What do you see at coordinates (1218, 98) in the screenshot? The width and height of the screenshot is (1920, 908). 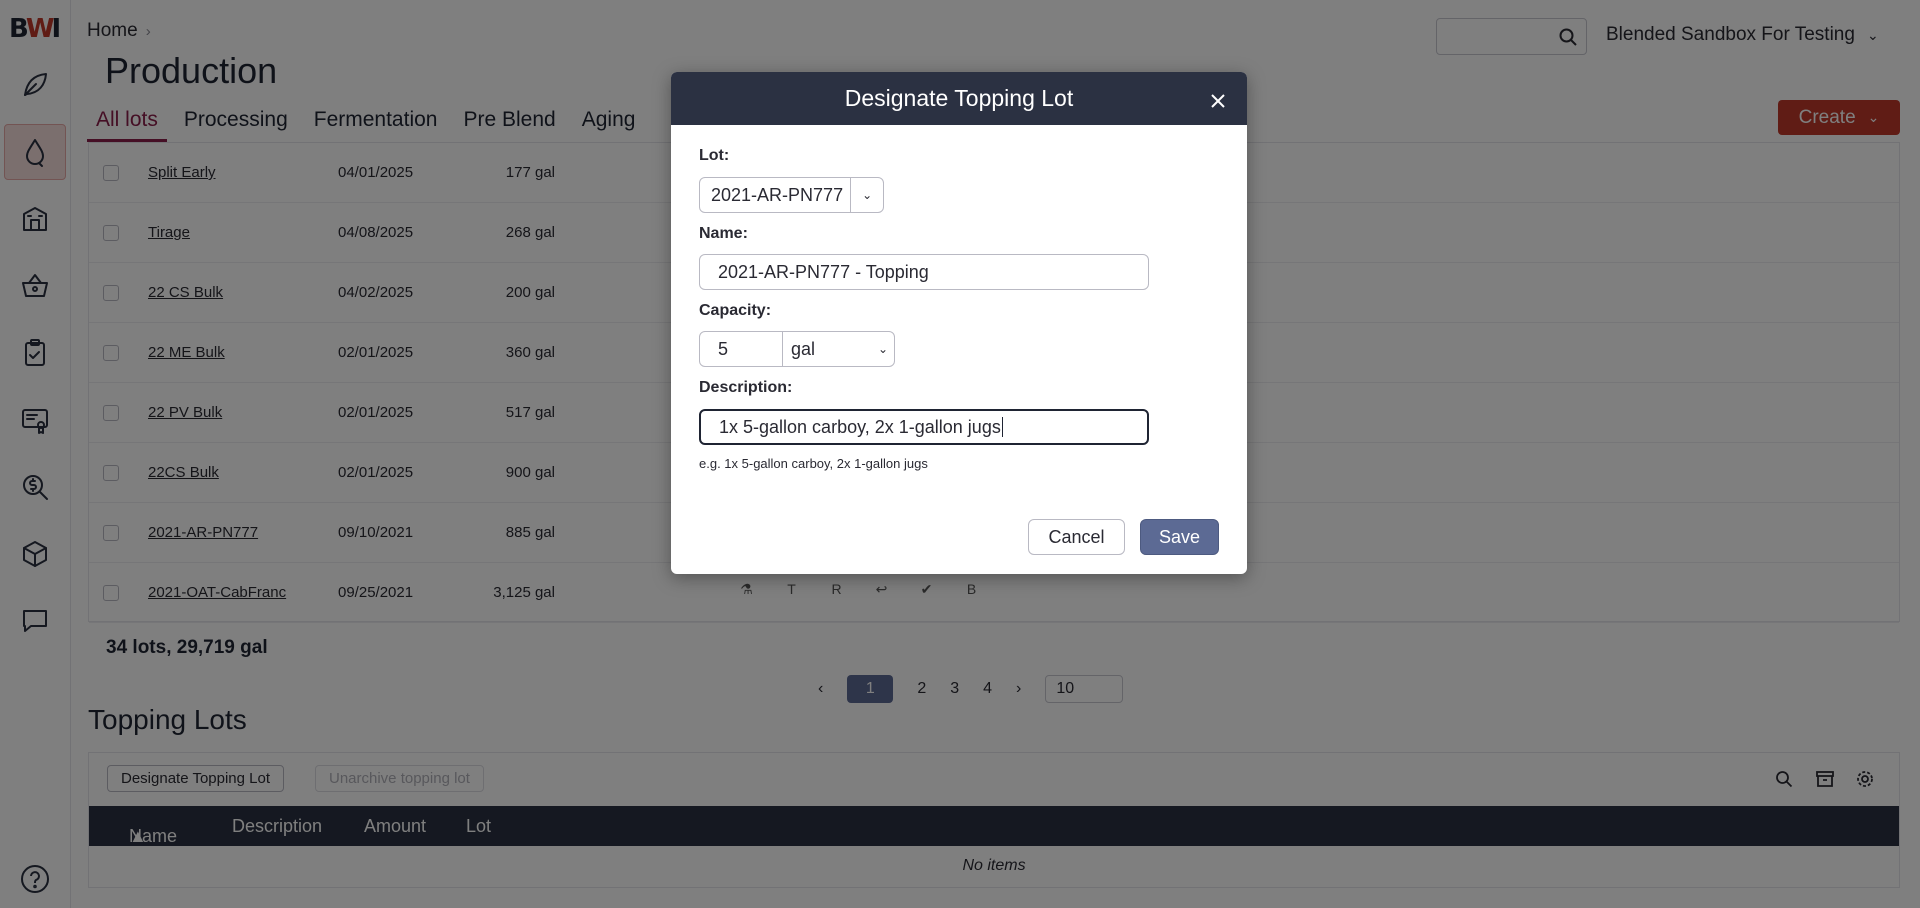 I see `close-icon` at bounding box center [1218, 98].